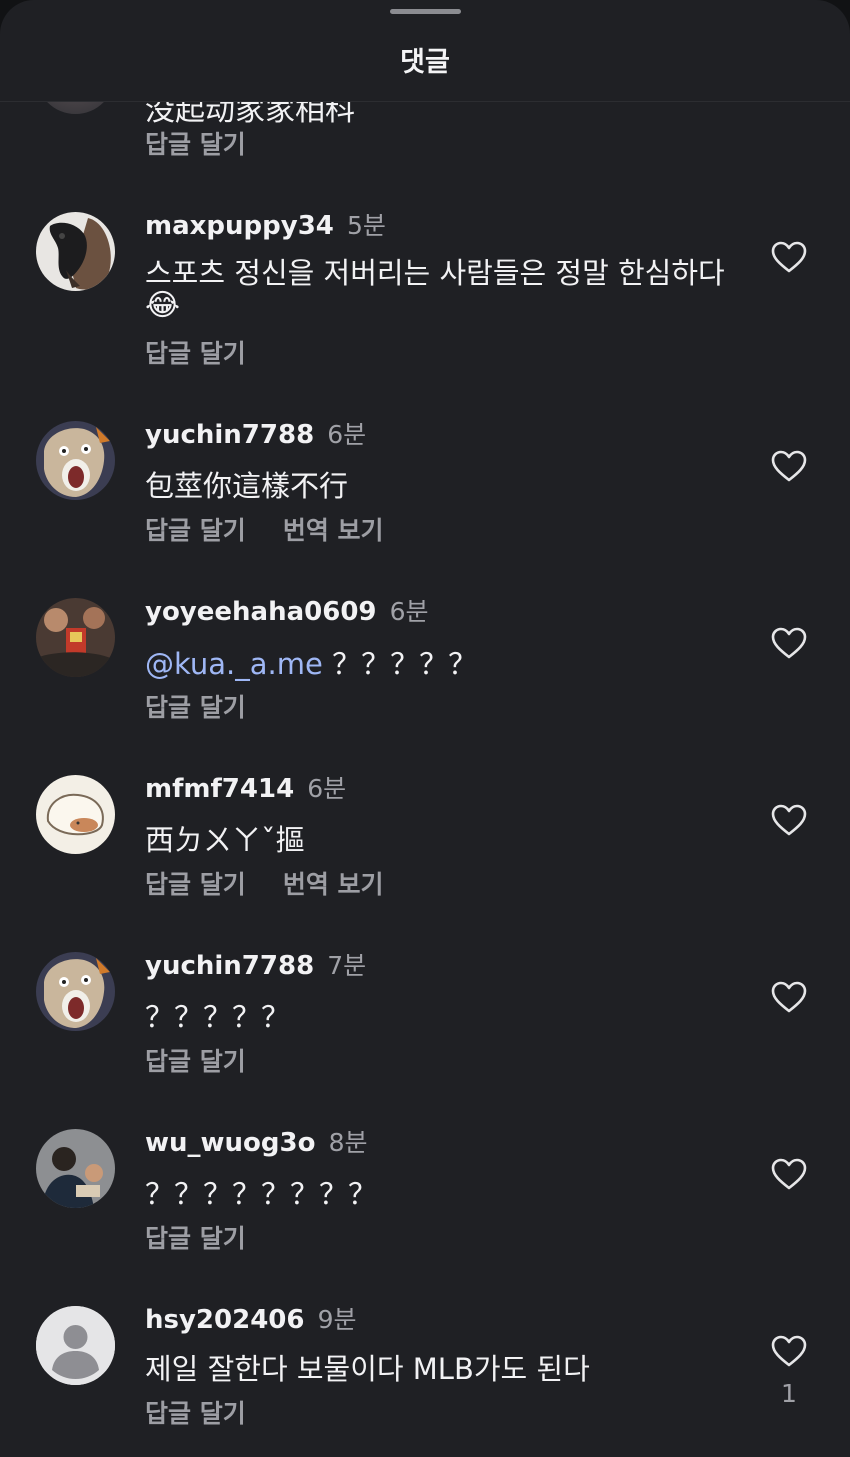 This screenshot has height=1457, width=850. What do you see at coordinates (425, 11) in the screenshot?
I see `drag-handle` at bounding box center [425, 11].